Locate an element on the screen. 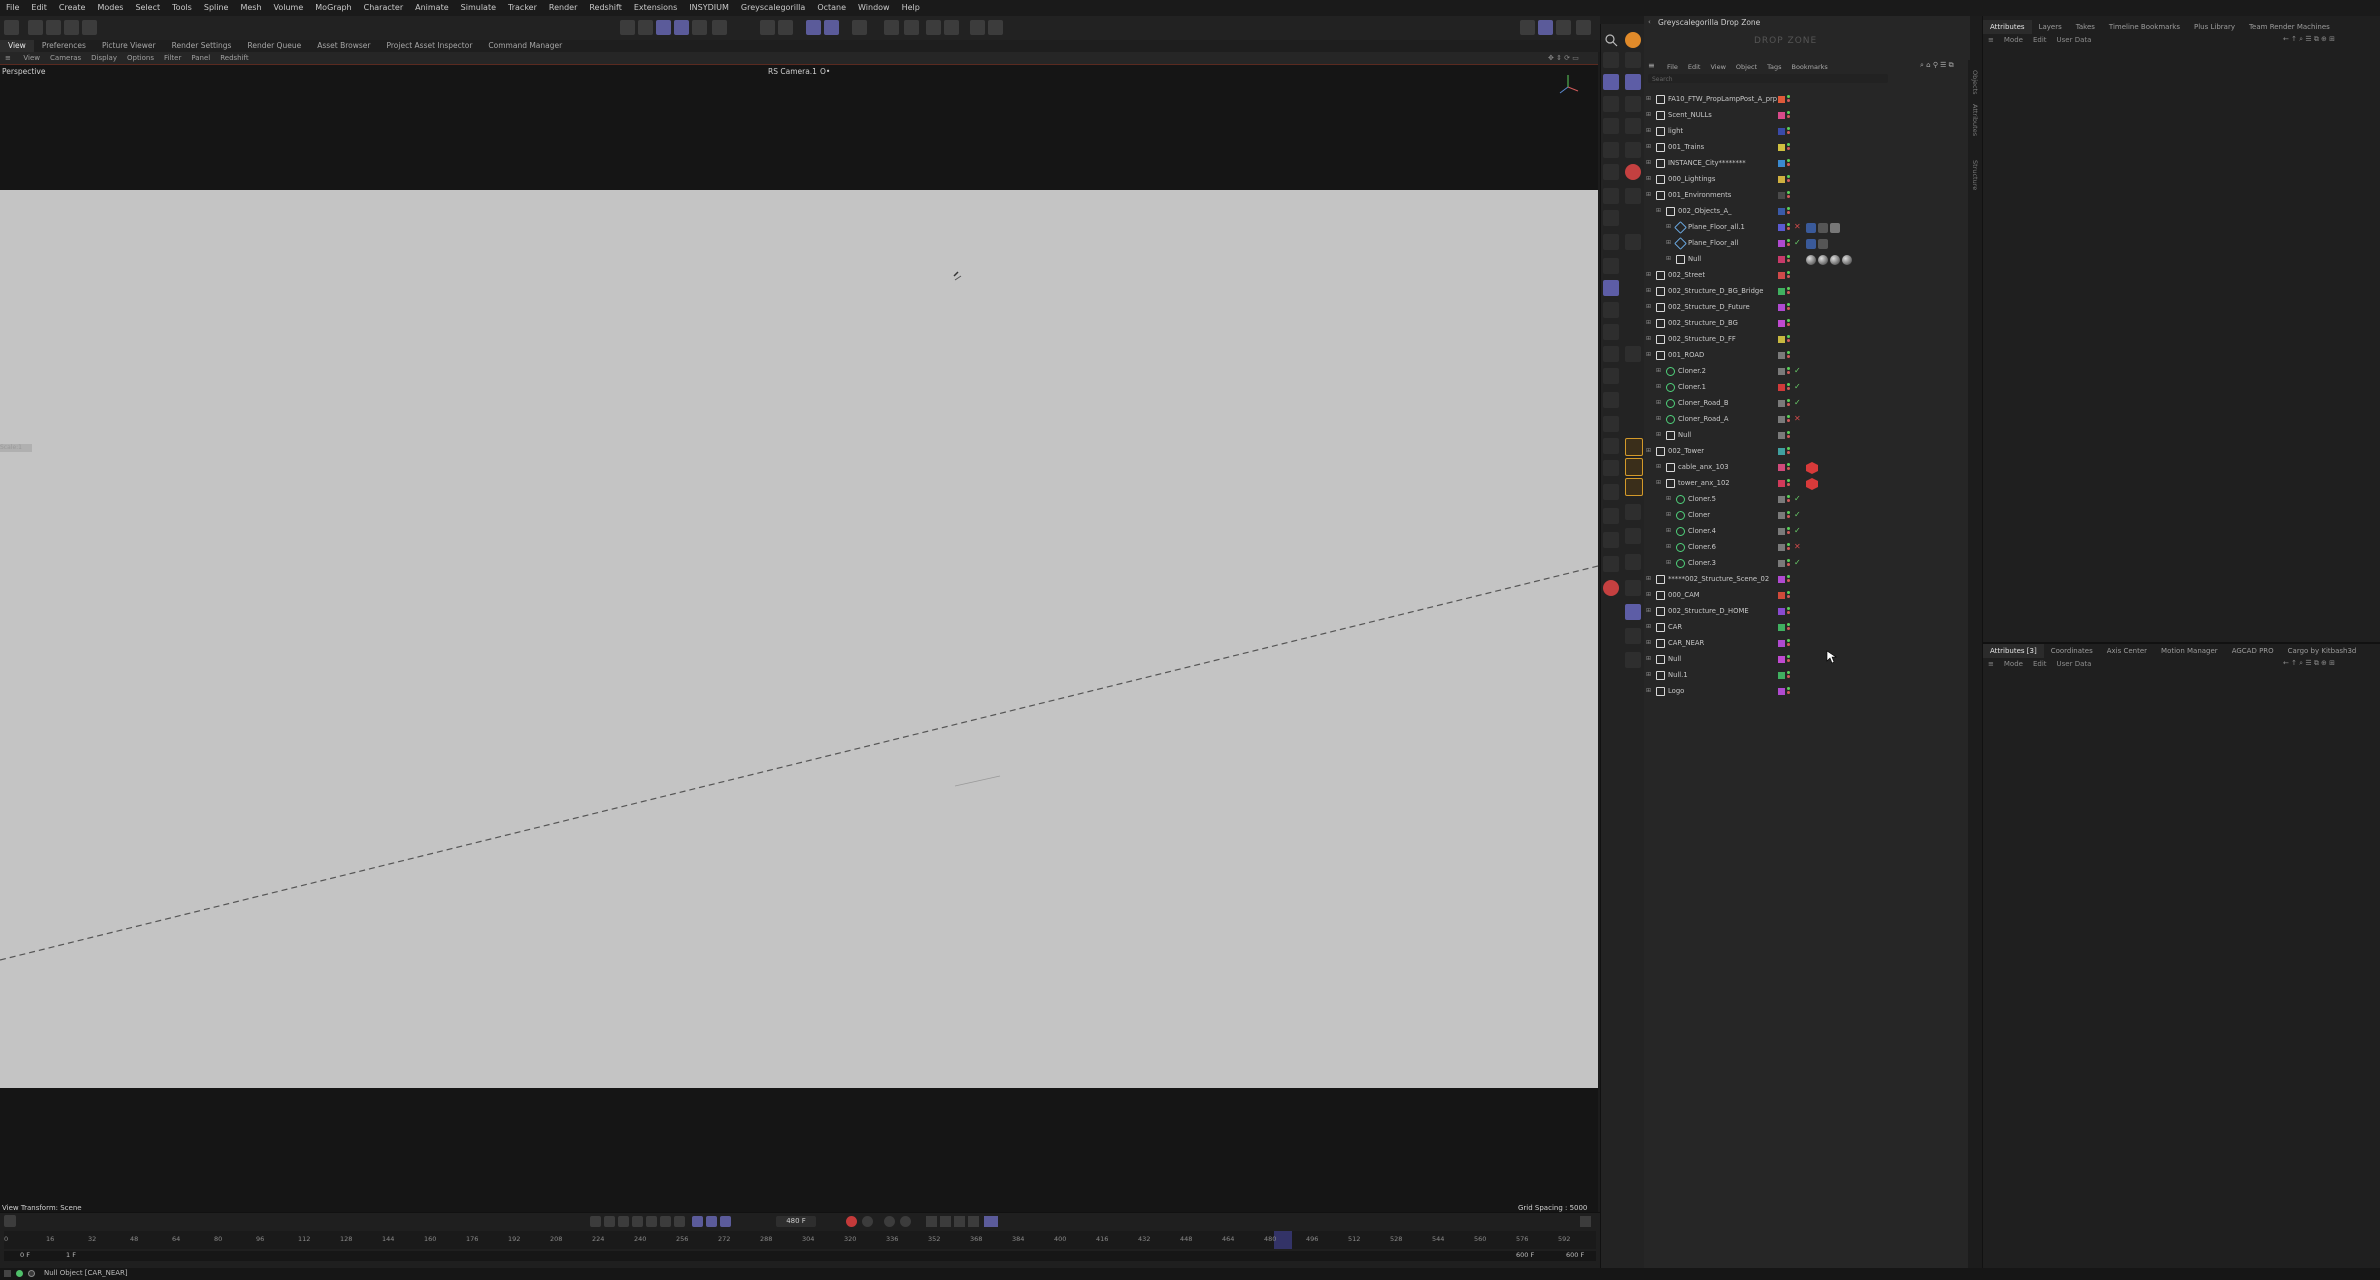  attributes-bottom-tab-attributes-3-: Attributes [3] is located at coordinates (2013, 651).